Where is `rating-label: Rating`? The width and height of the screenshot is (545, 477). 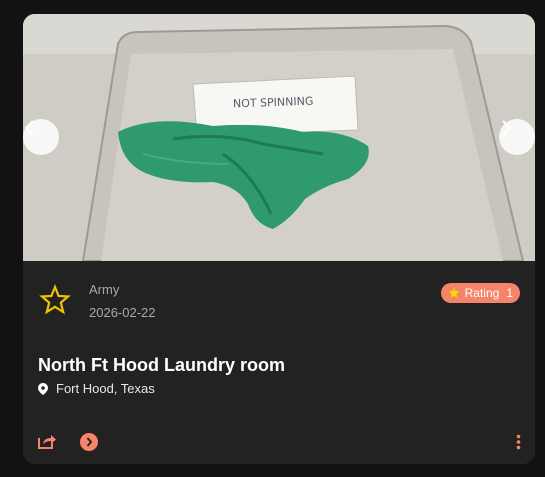
rating-label: Rating is located at coordinates (482, 293).